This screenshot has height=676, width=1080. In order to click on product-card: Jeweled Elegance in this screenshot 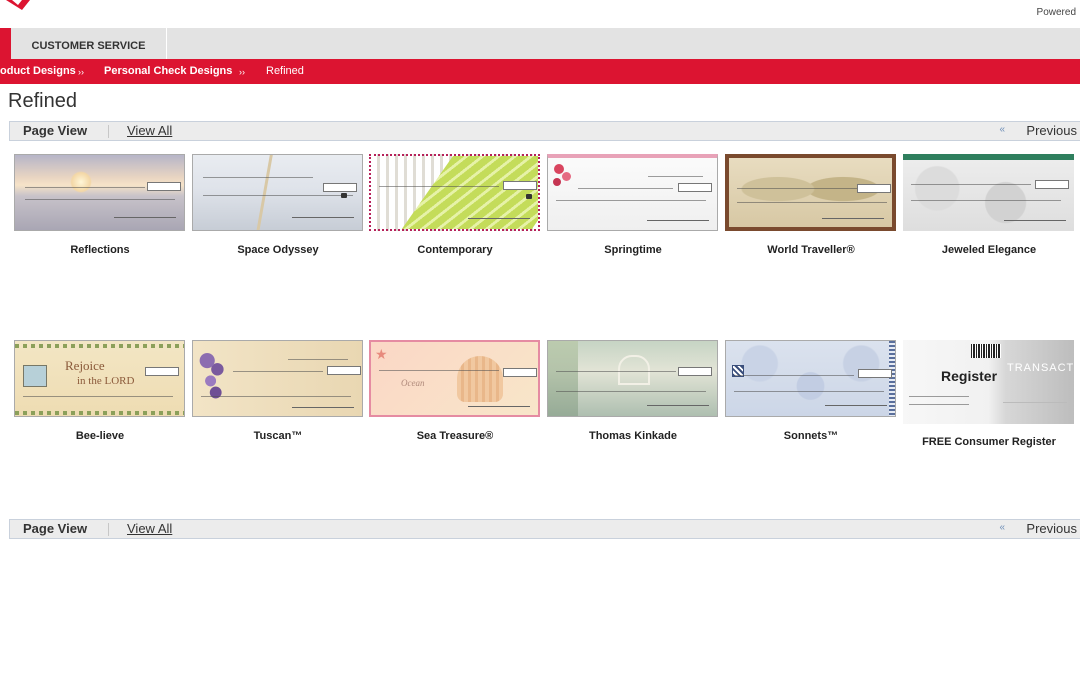, I will do `click(989, 209)`.